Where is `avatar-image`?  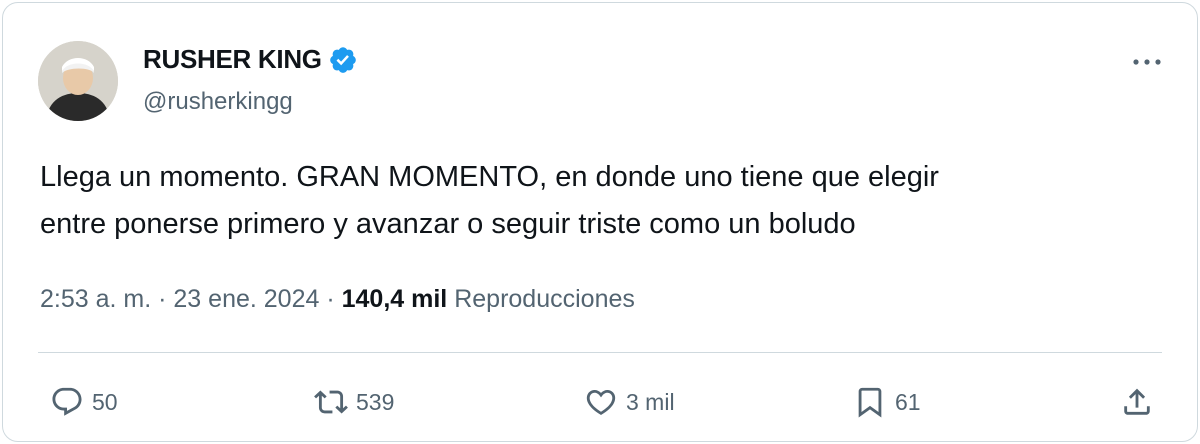 avatar-image is located at coordinates (78, 81).